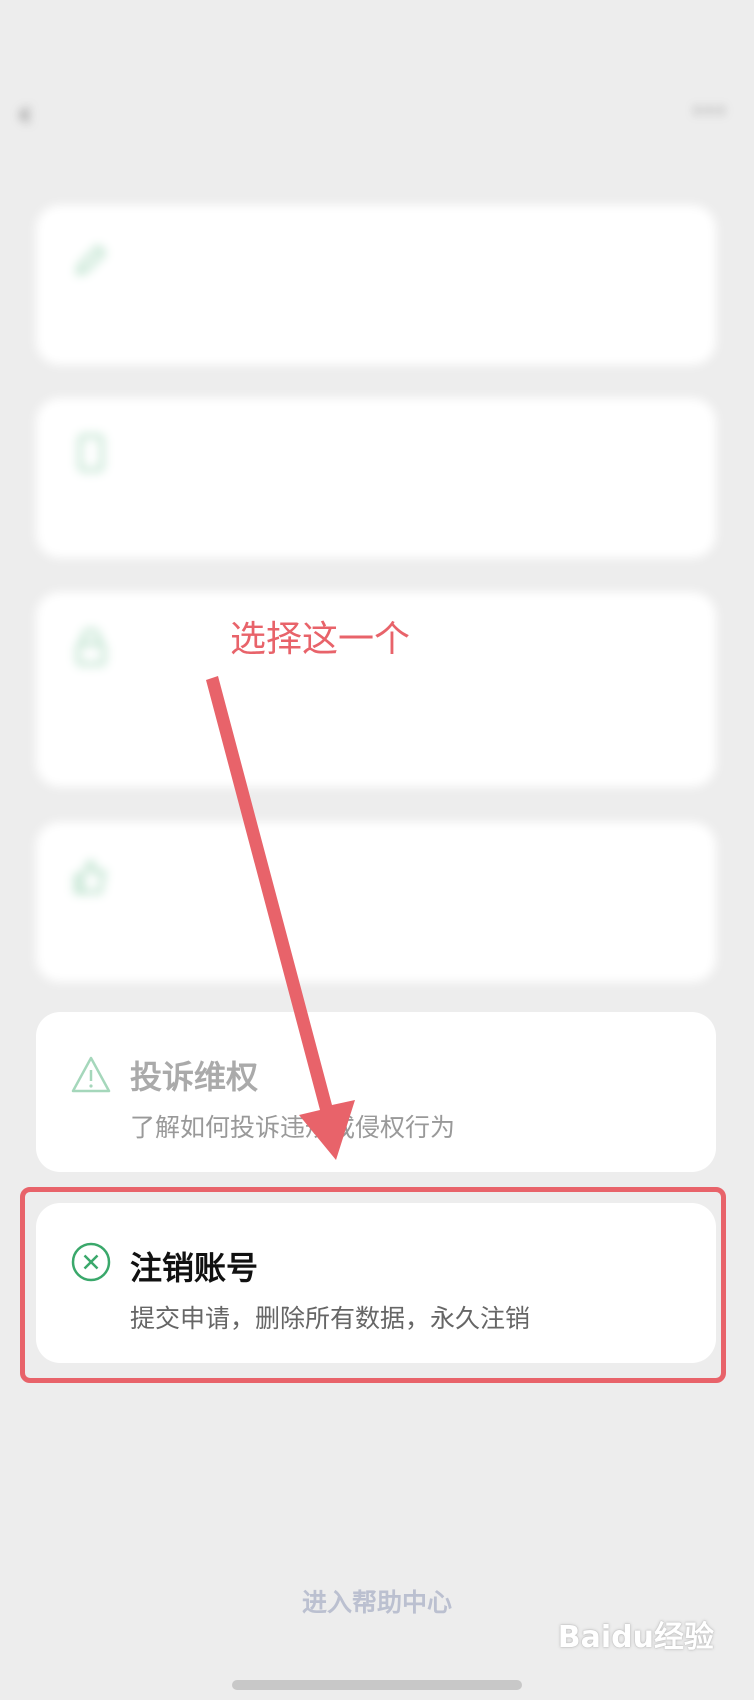  What do you see at coordinates (377, 114) in the screenshot?
I see `nav-bar: ‹ ⋯` at bounding box center [377, 114].